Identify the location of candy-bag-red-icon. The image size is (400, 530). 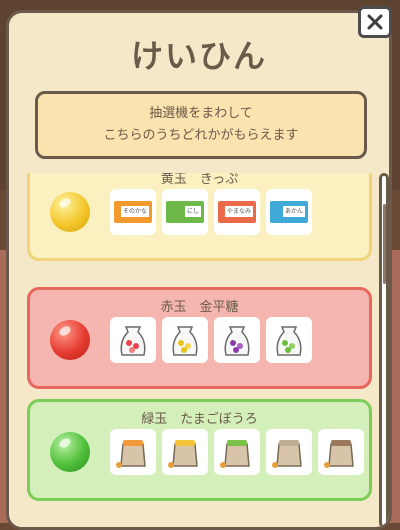
(133, 340).